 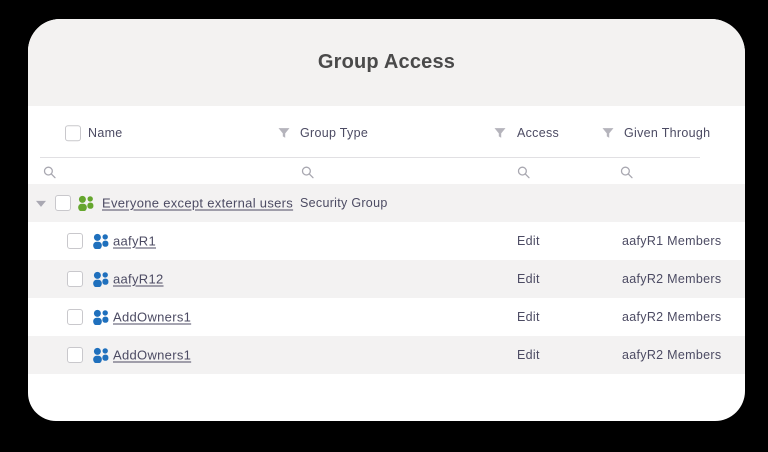 What do you see at coordinates (41, 203) in the screenshot?
I see `chevron-down-icon` at bounding box center [41, 203].